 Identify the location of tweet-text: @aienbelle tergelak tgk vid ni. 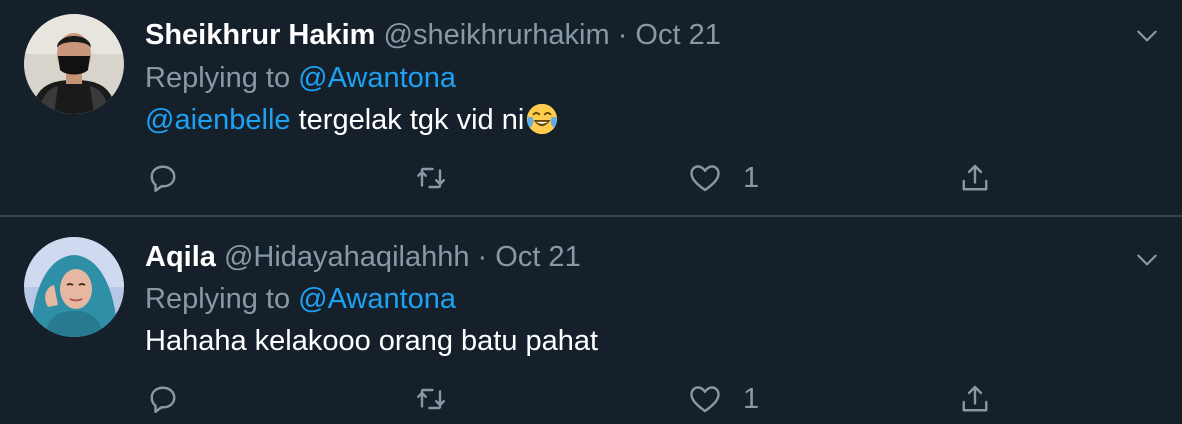
(352, 120).